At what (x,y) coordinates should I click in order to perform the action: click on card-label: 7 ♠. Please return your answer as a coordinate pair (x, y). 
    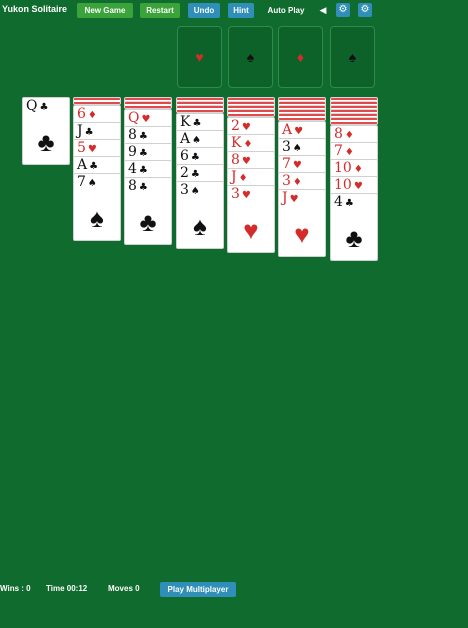
    Looking at the image, I should click on (87, 183).